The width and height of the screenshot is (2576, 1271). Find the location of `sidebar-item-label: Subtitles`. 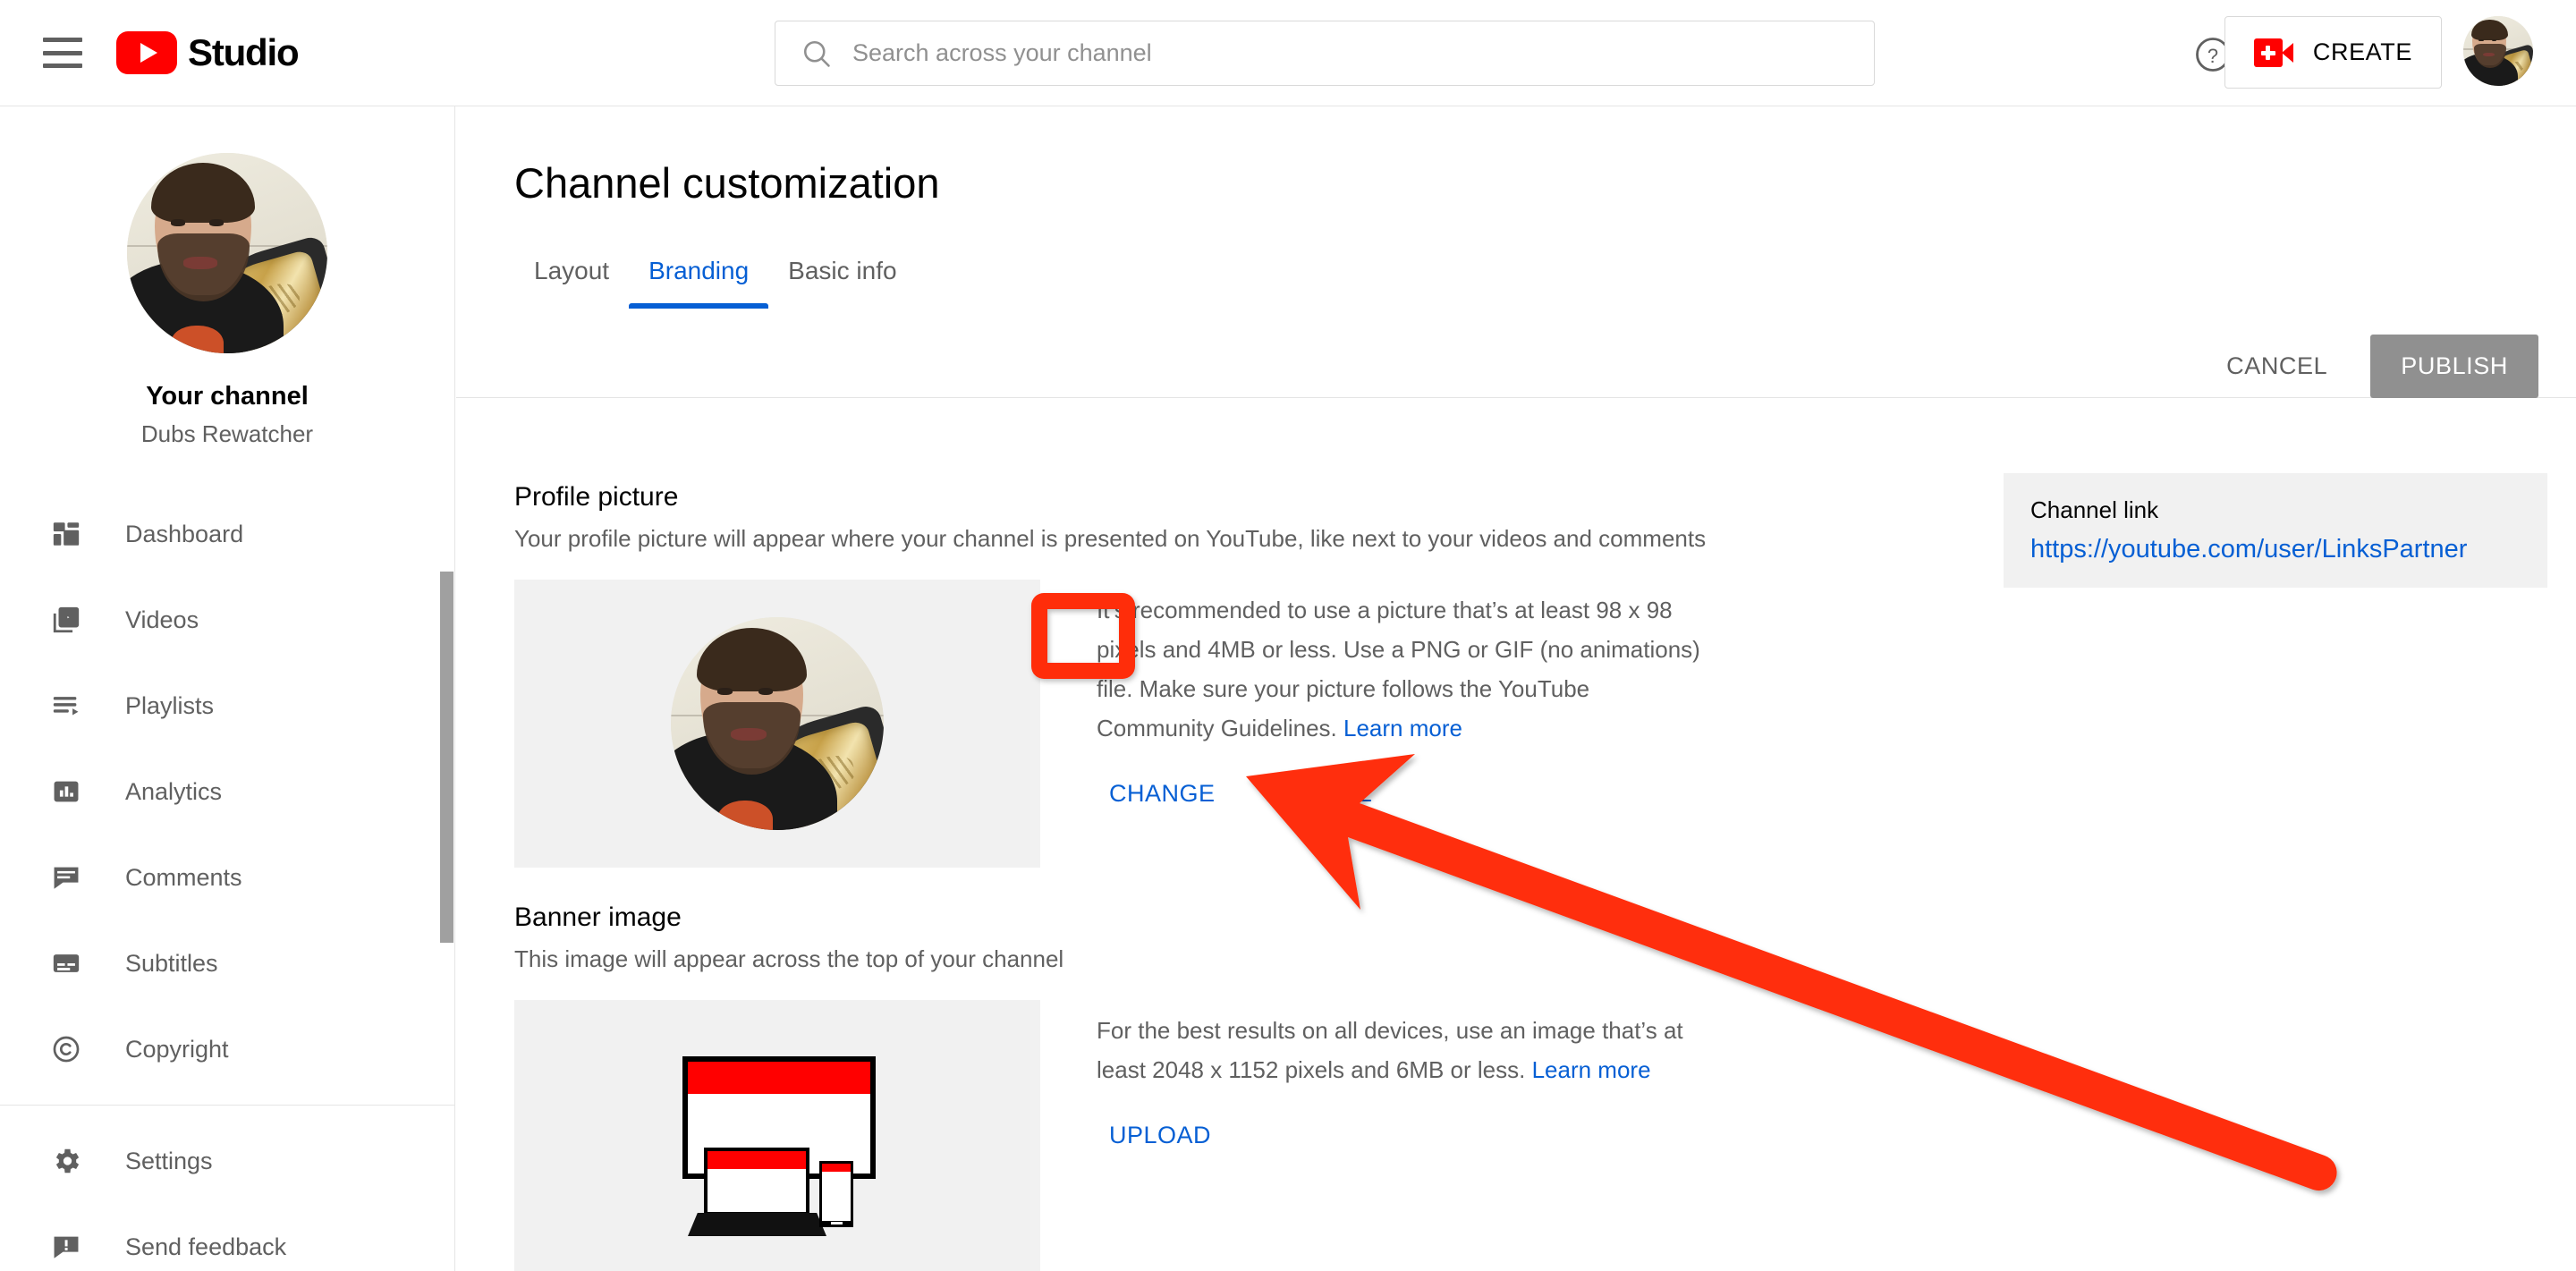

sidebar-item-label: Subtitles is located at coordinates (171, 963).